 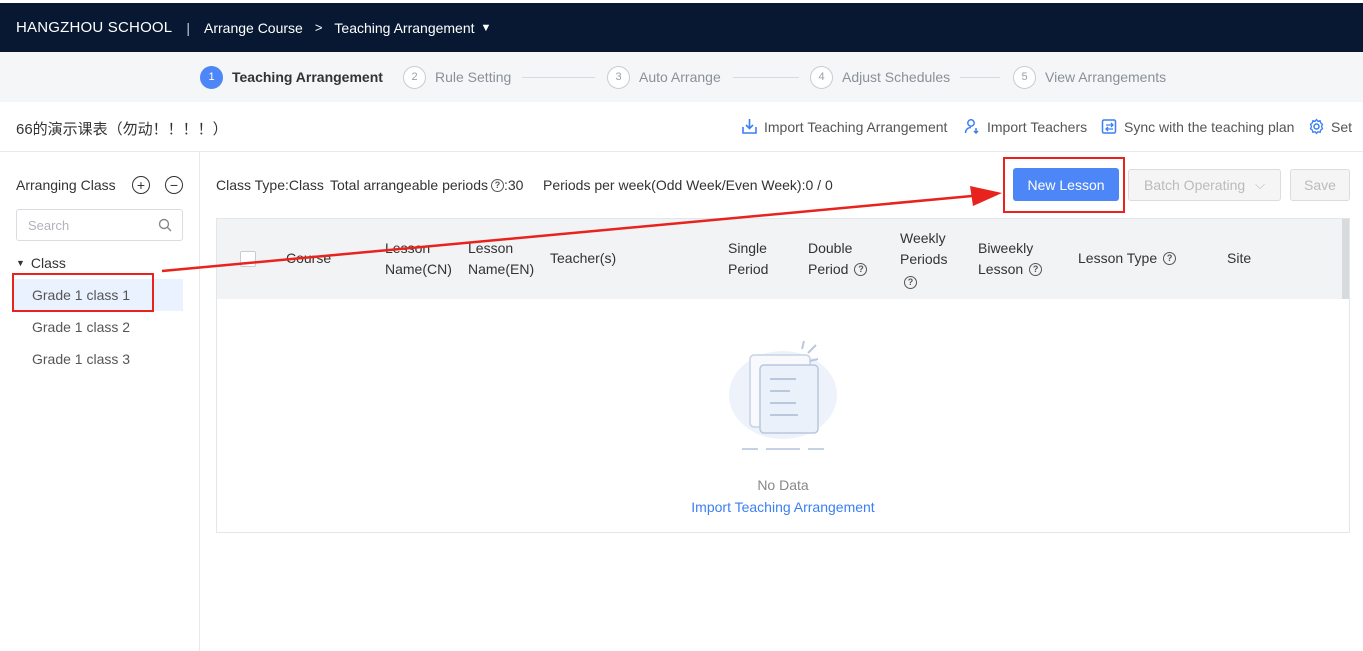 I want to click on import-arrangement-link-text: Import Teaching Arrangement, so click(x=782, y=507).